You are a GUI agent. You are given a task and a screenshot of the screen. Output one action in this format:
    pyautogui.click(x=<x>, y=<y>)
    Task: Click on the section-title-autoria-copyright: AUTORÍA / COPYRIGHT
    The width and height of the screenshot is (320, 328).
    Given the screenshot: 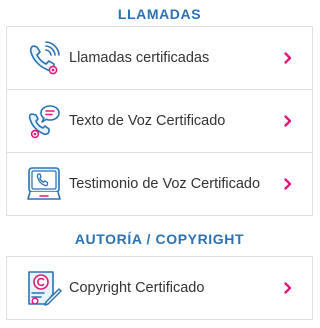 What is the action you would take?
    pyautogui.click(x=159, y=239)
    